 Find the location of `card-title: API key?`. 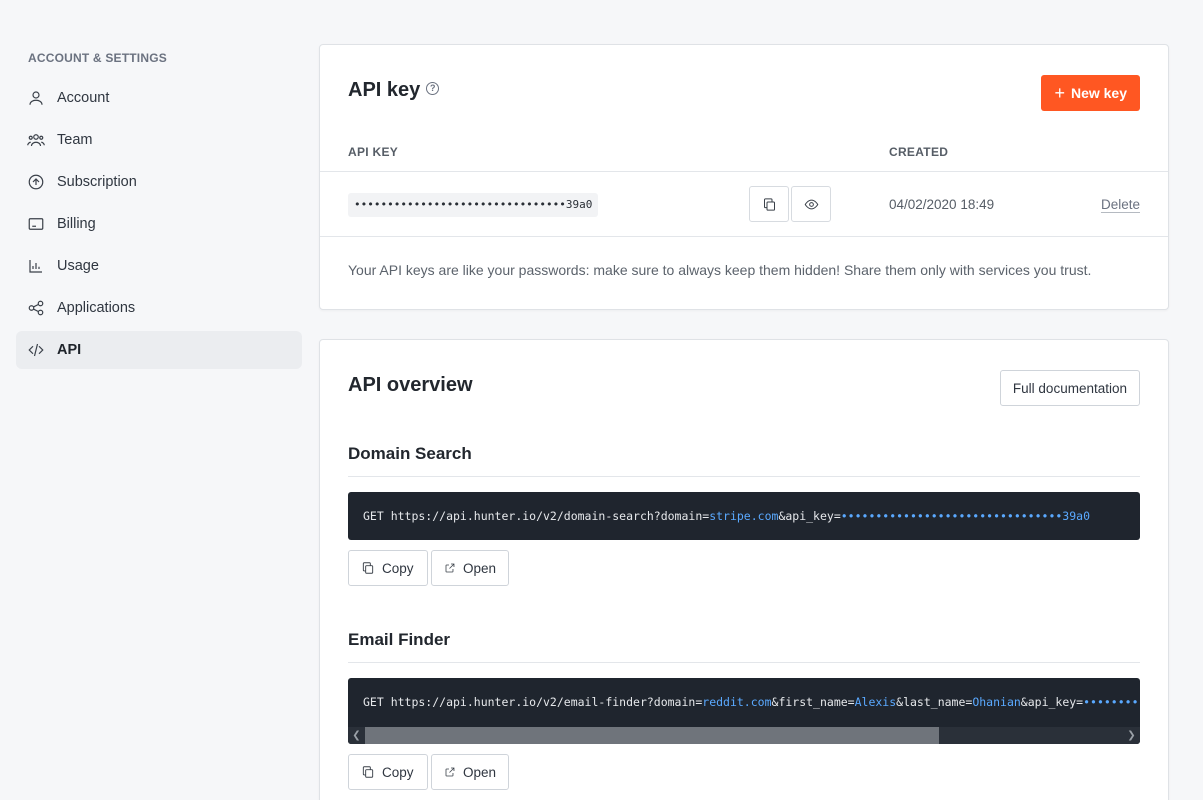

card-title: API key? is located at coordinates (394, 90).